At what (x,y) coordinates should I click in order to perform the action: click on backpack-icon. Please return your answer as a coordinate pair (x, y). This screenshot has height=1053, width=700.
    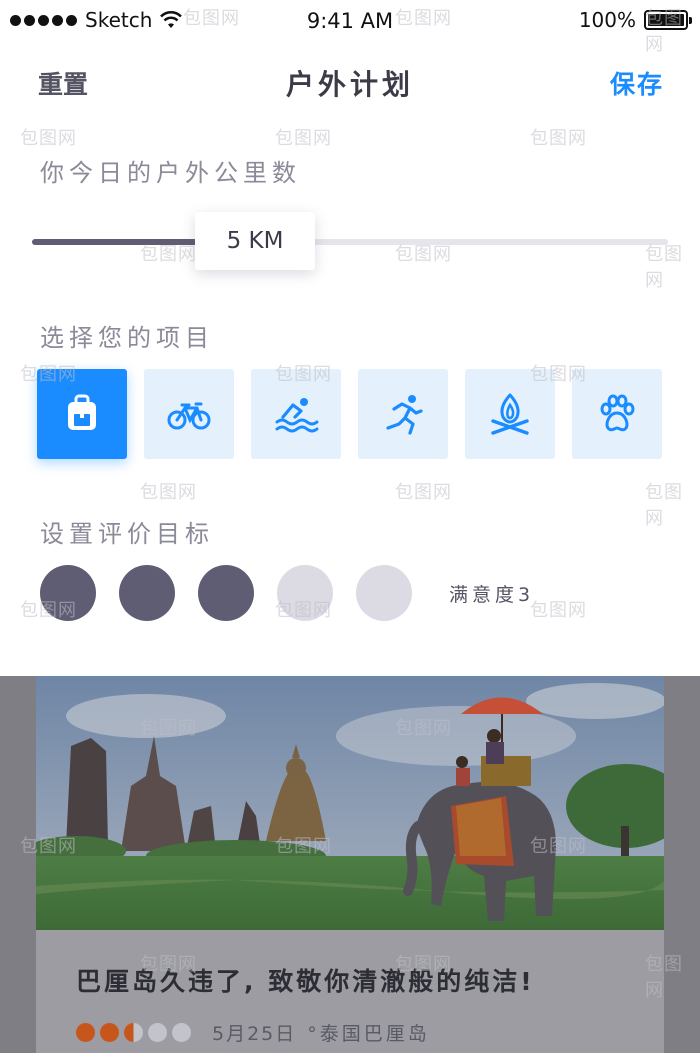
    Looking at the image, I should click on (82, 412).